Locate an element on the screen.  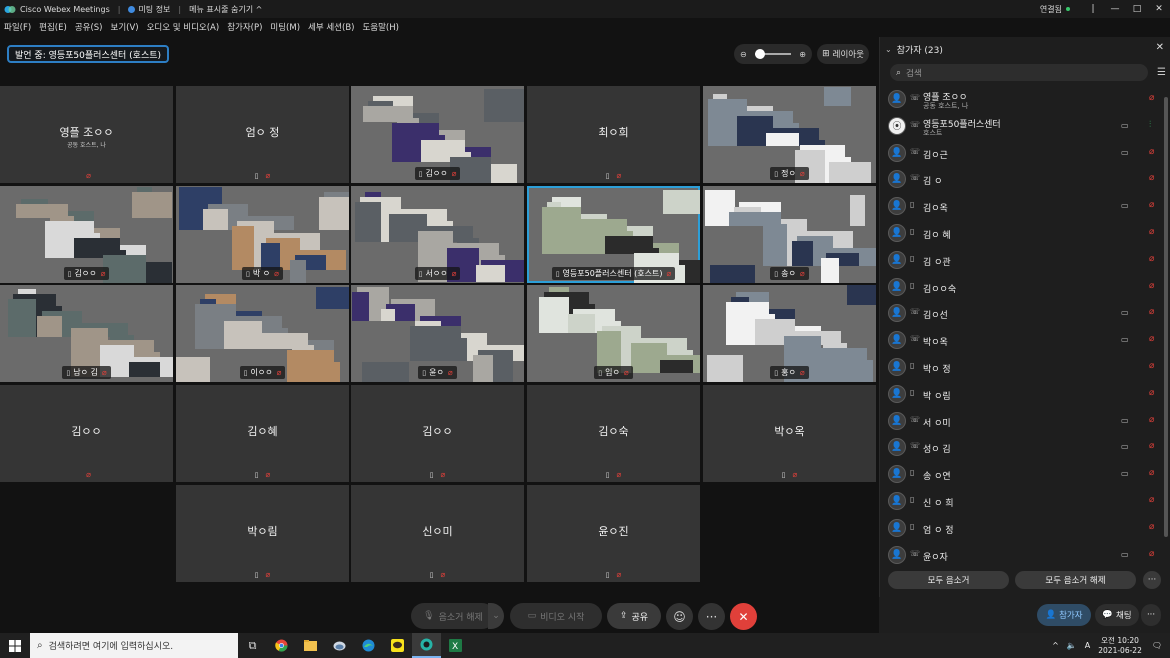
zoom-out-icon: ⊖ is located at coordinates (743, 54).